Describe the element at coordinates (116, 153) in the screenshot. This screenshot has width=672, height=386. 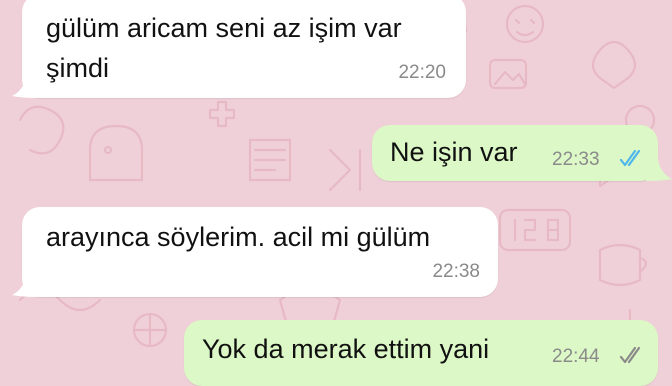
I see `dino-doodle-icon` at that location.